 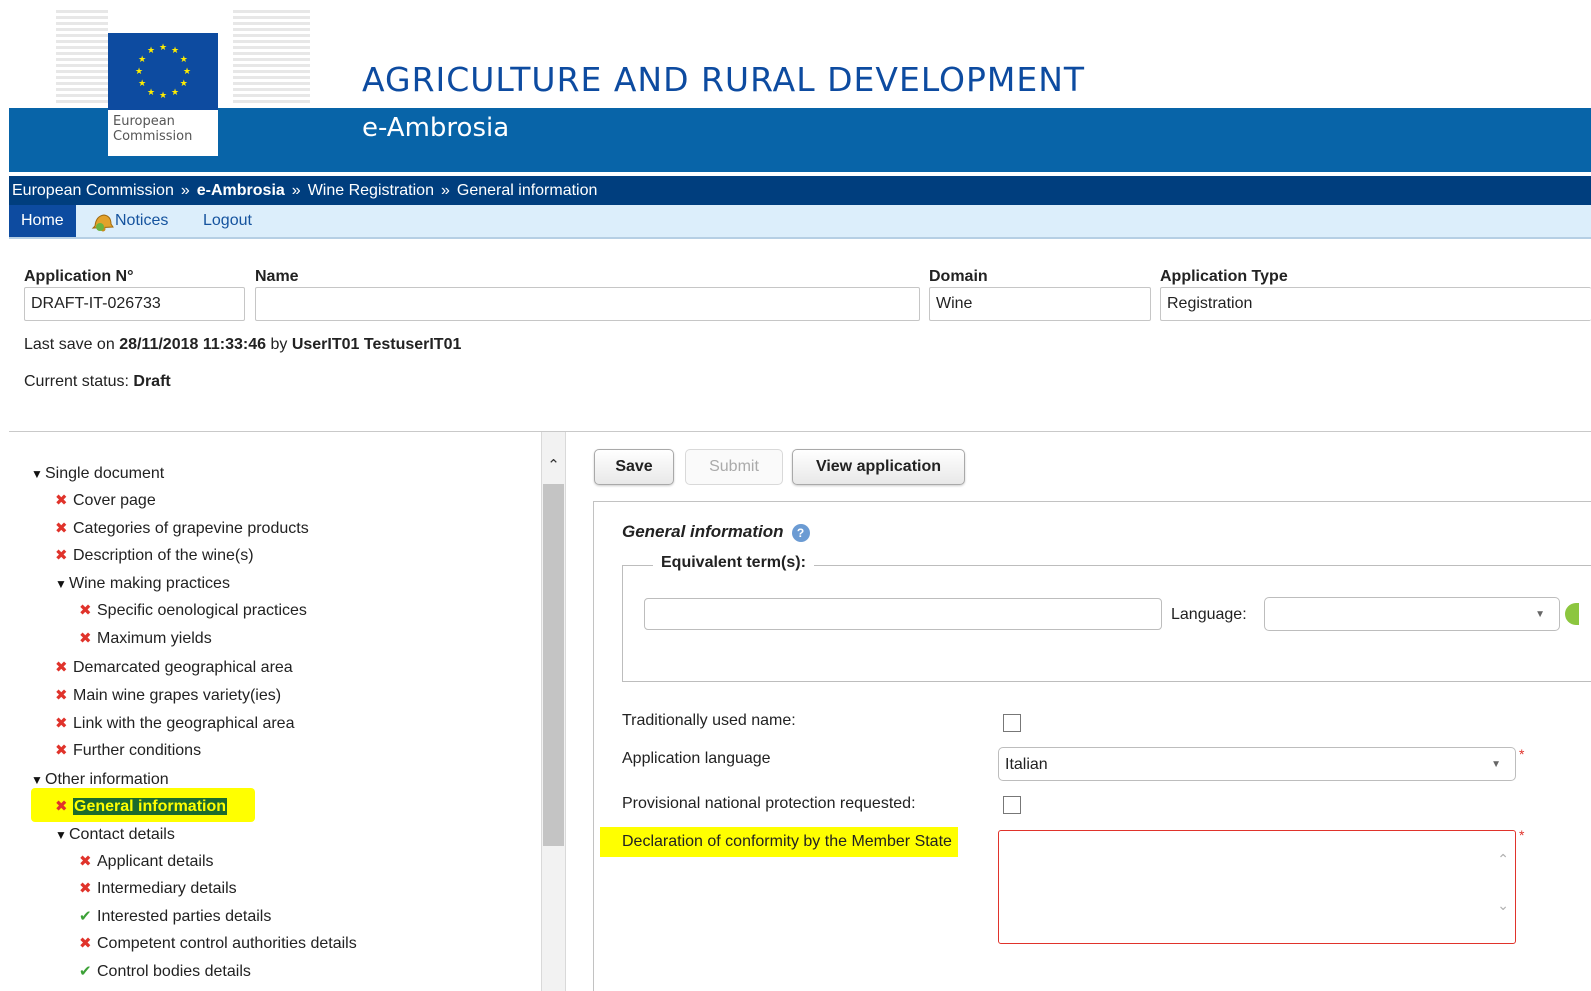 I want to click on tree-item-label: Interested parties details, so click(x=184, y=916).